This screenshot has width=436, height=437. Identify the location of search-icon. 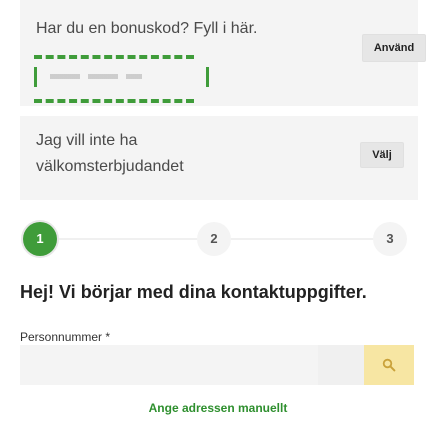
(389, 365).